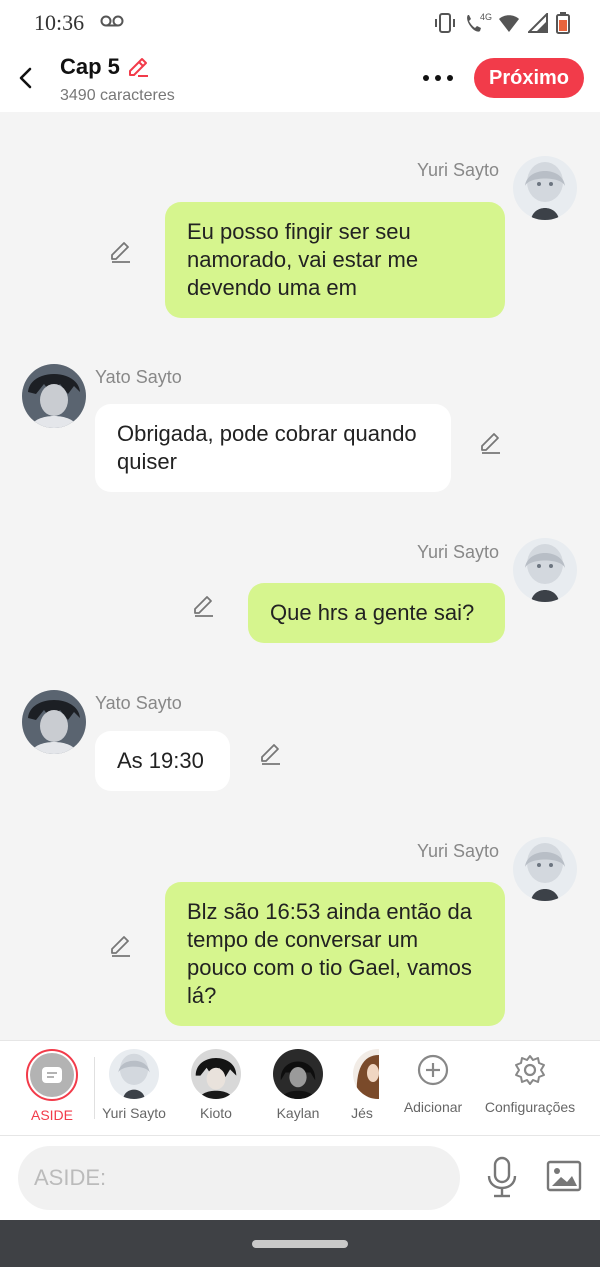  I want to click on settings-button: Configurações, so click(530, 1082).